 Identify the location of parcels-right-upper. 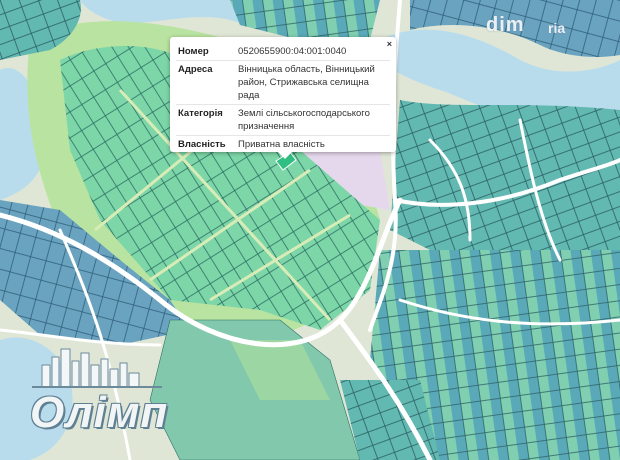
(505, 185).